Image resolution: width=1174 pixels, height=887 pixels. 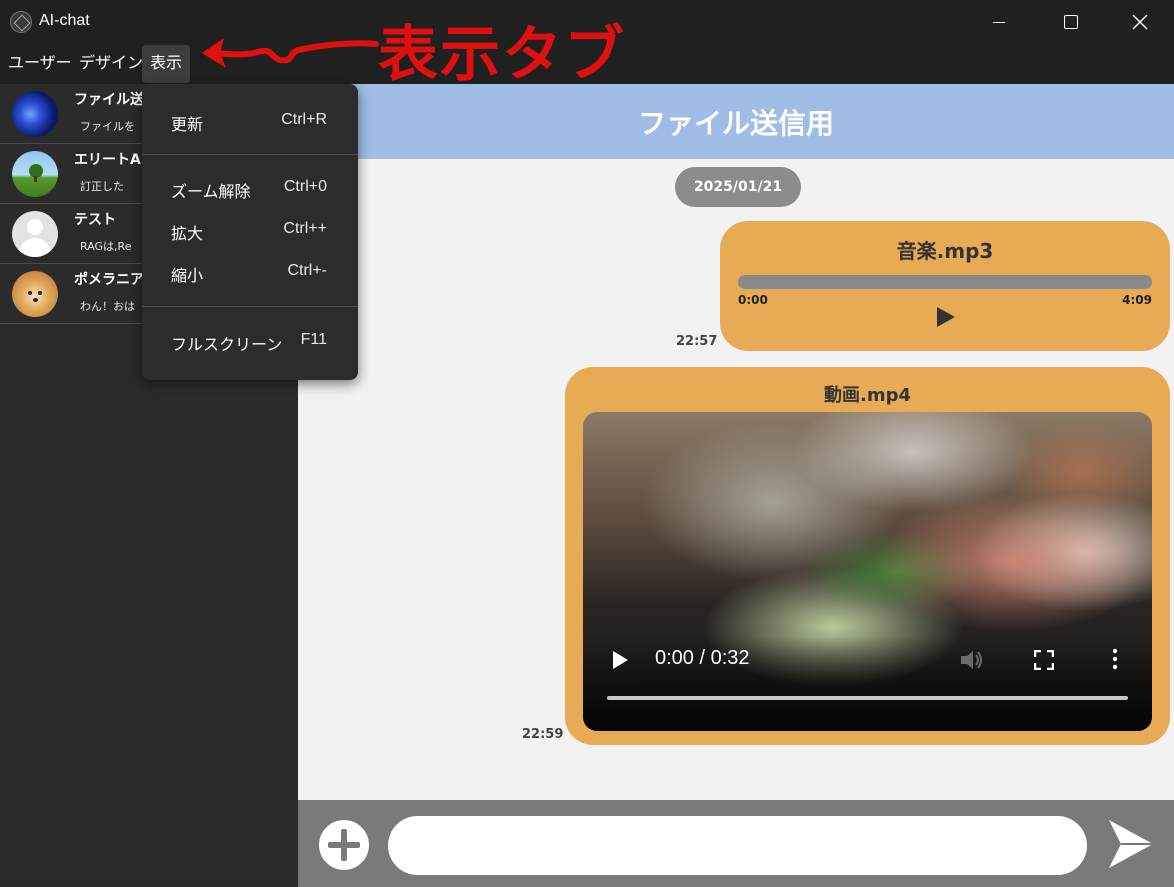 What do you see at coordinates (1131, 844) in the screenshot?
I see `send-icon` at bounding box center [1131, 844].